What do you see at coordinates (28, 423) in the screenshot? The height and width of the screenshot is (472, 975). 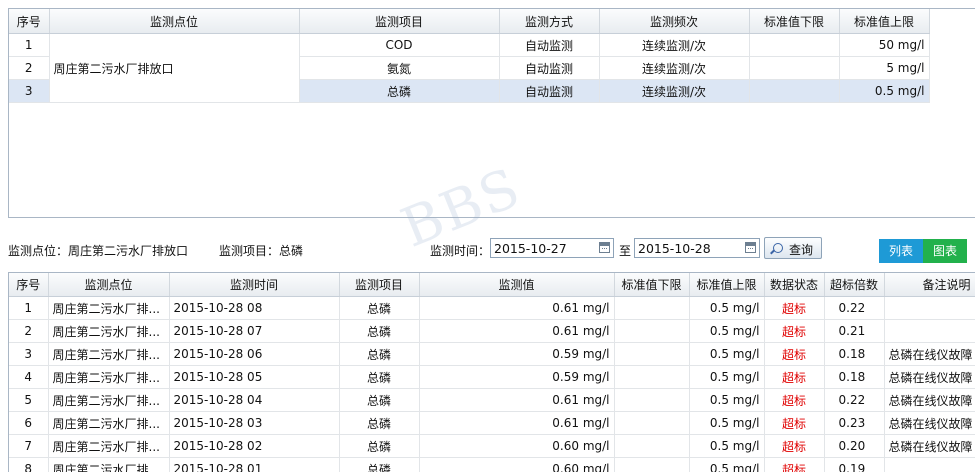 I see `row-number: 6` at bounding box center [28, 423].